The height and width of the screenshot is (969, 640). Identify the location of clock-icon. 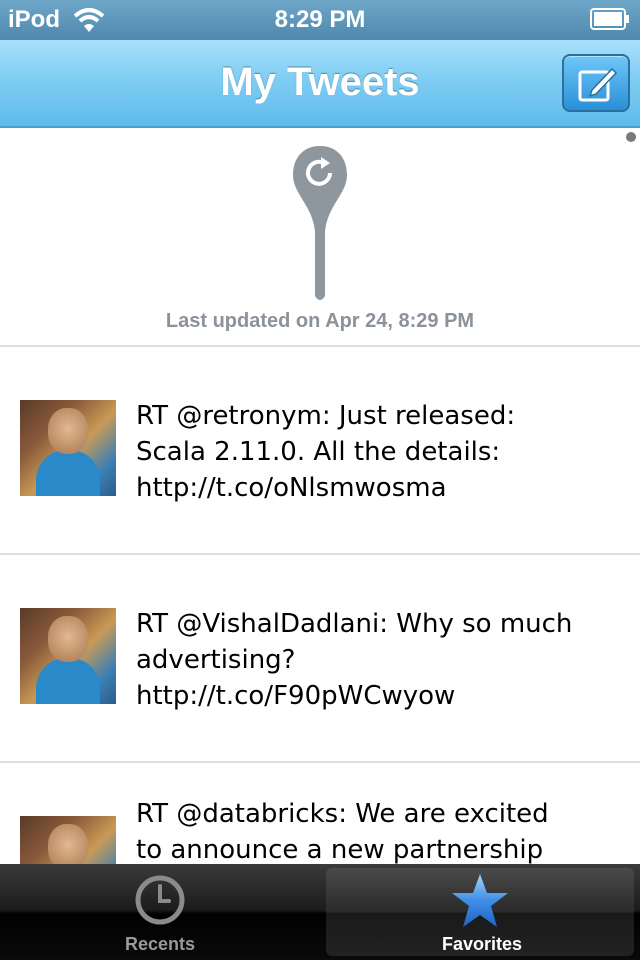
(160, 900).